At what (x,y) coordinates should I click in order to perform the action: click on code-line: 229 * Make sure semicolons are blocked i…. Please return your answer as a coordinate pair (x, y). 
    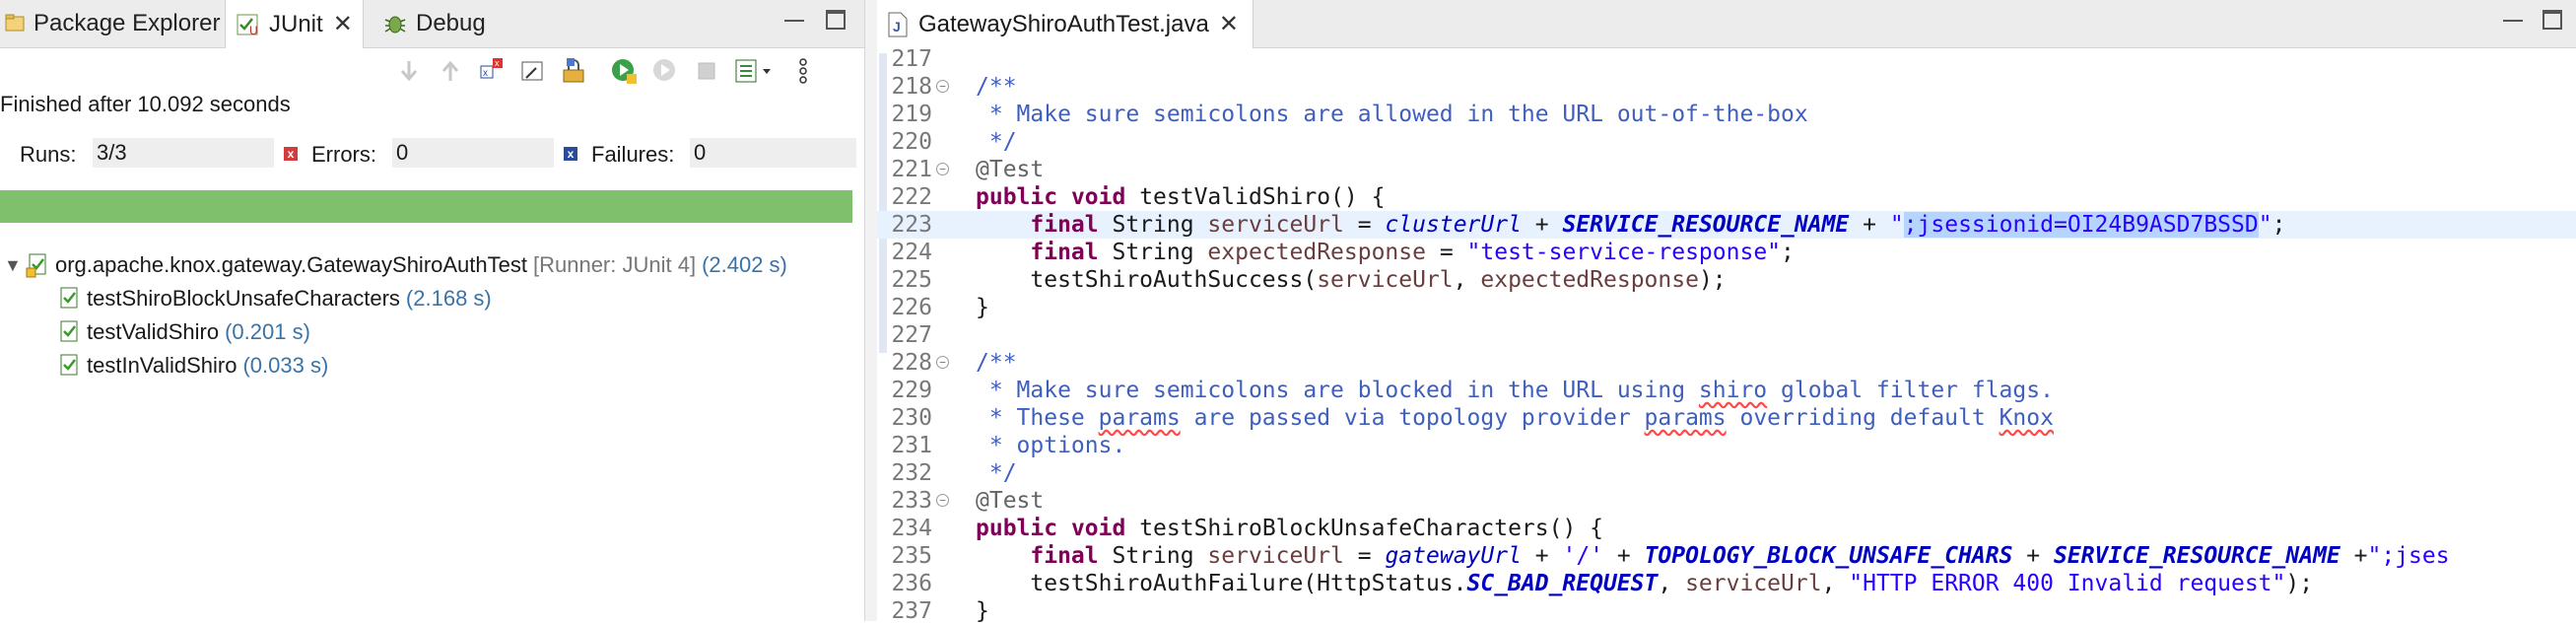
    Looking at the image, I should click on (1726, 390).